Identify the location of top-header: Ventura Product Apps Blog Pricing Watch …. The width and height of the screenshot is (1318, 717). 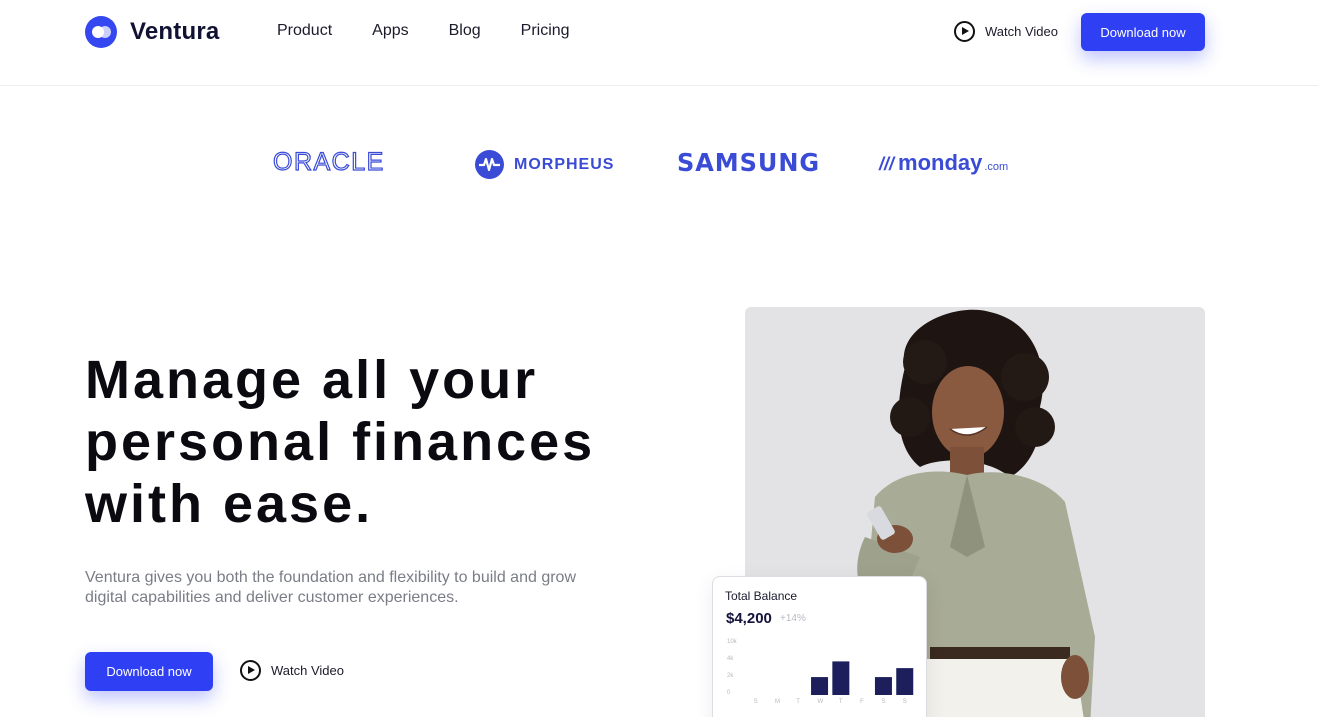
(659, 43).